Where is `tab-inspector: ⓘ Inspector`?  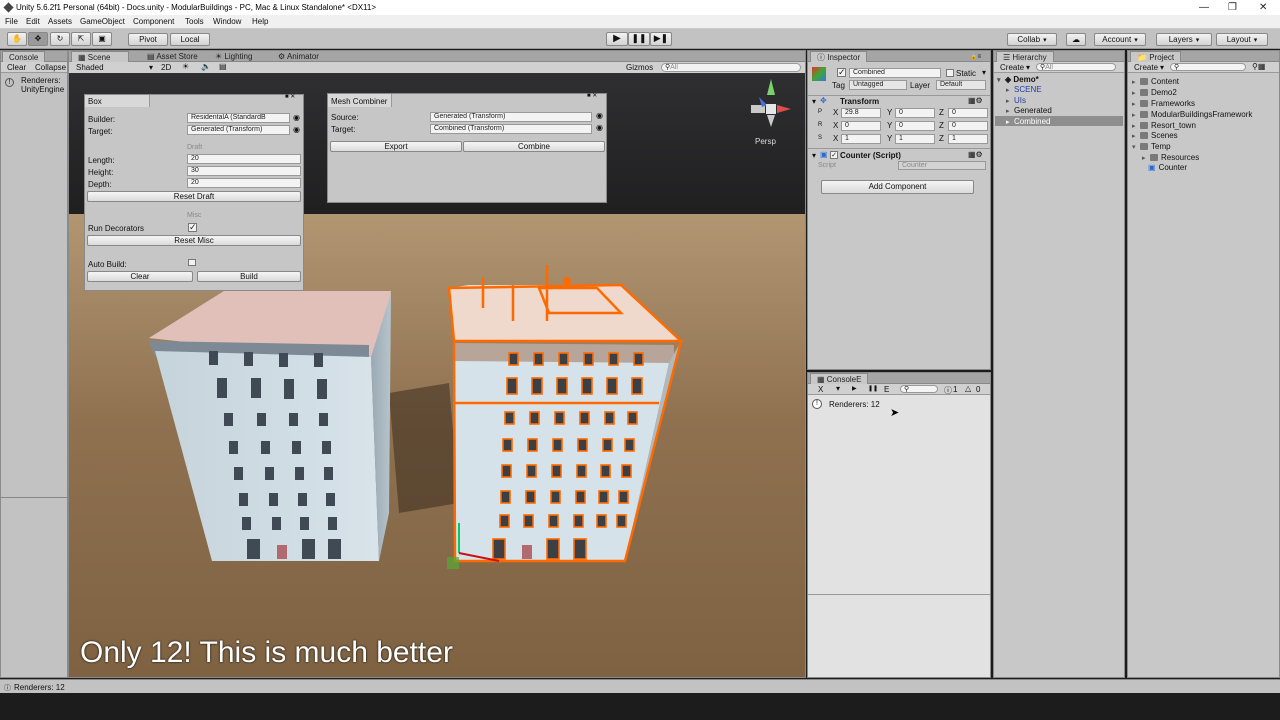
tab-inspector: ⓘ Inspector is located at coordinates (839, 56).